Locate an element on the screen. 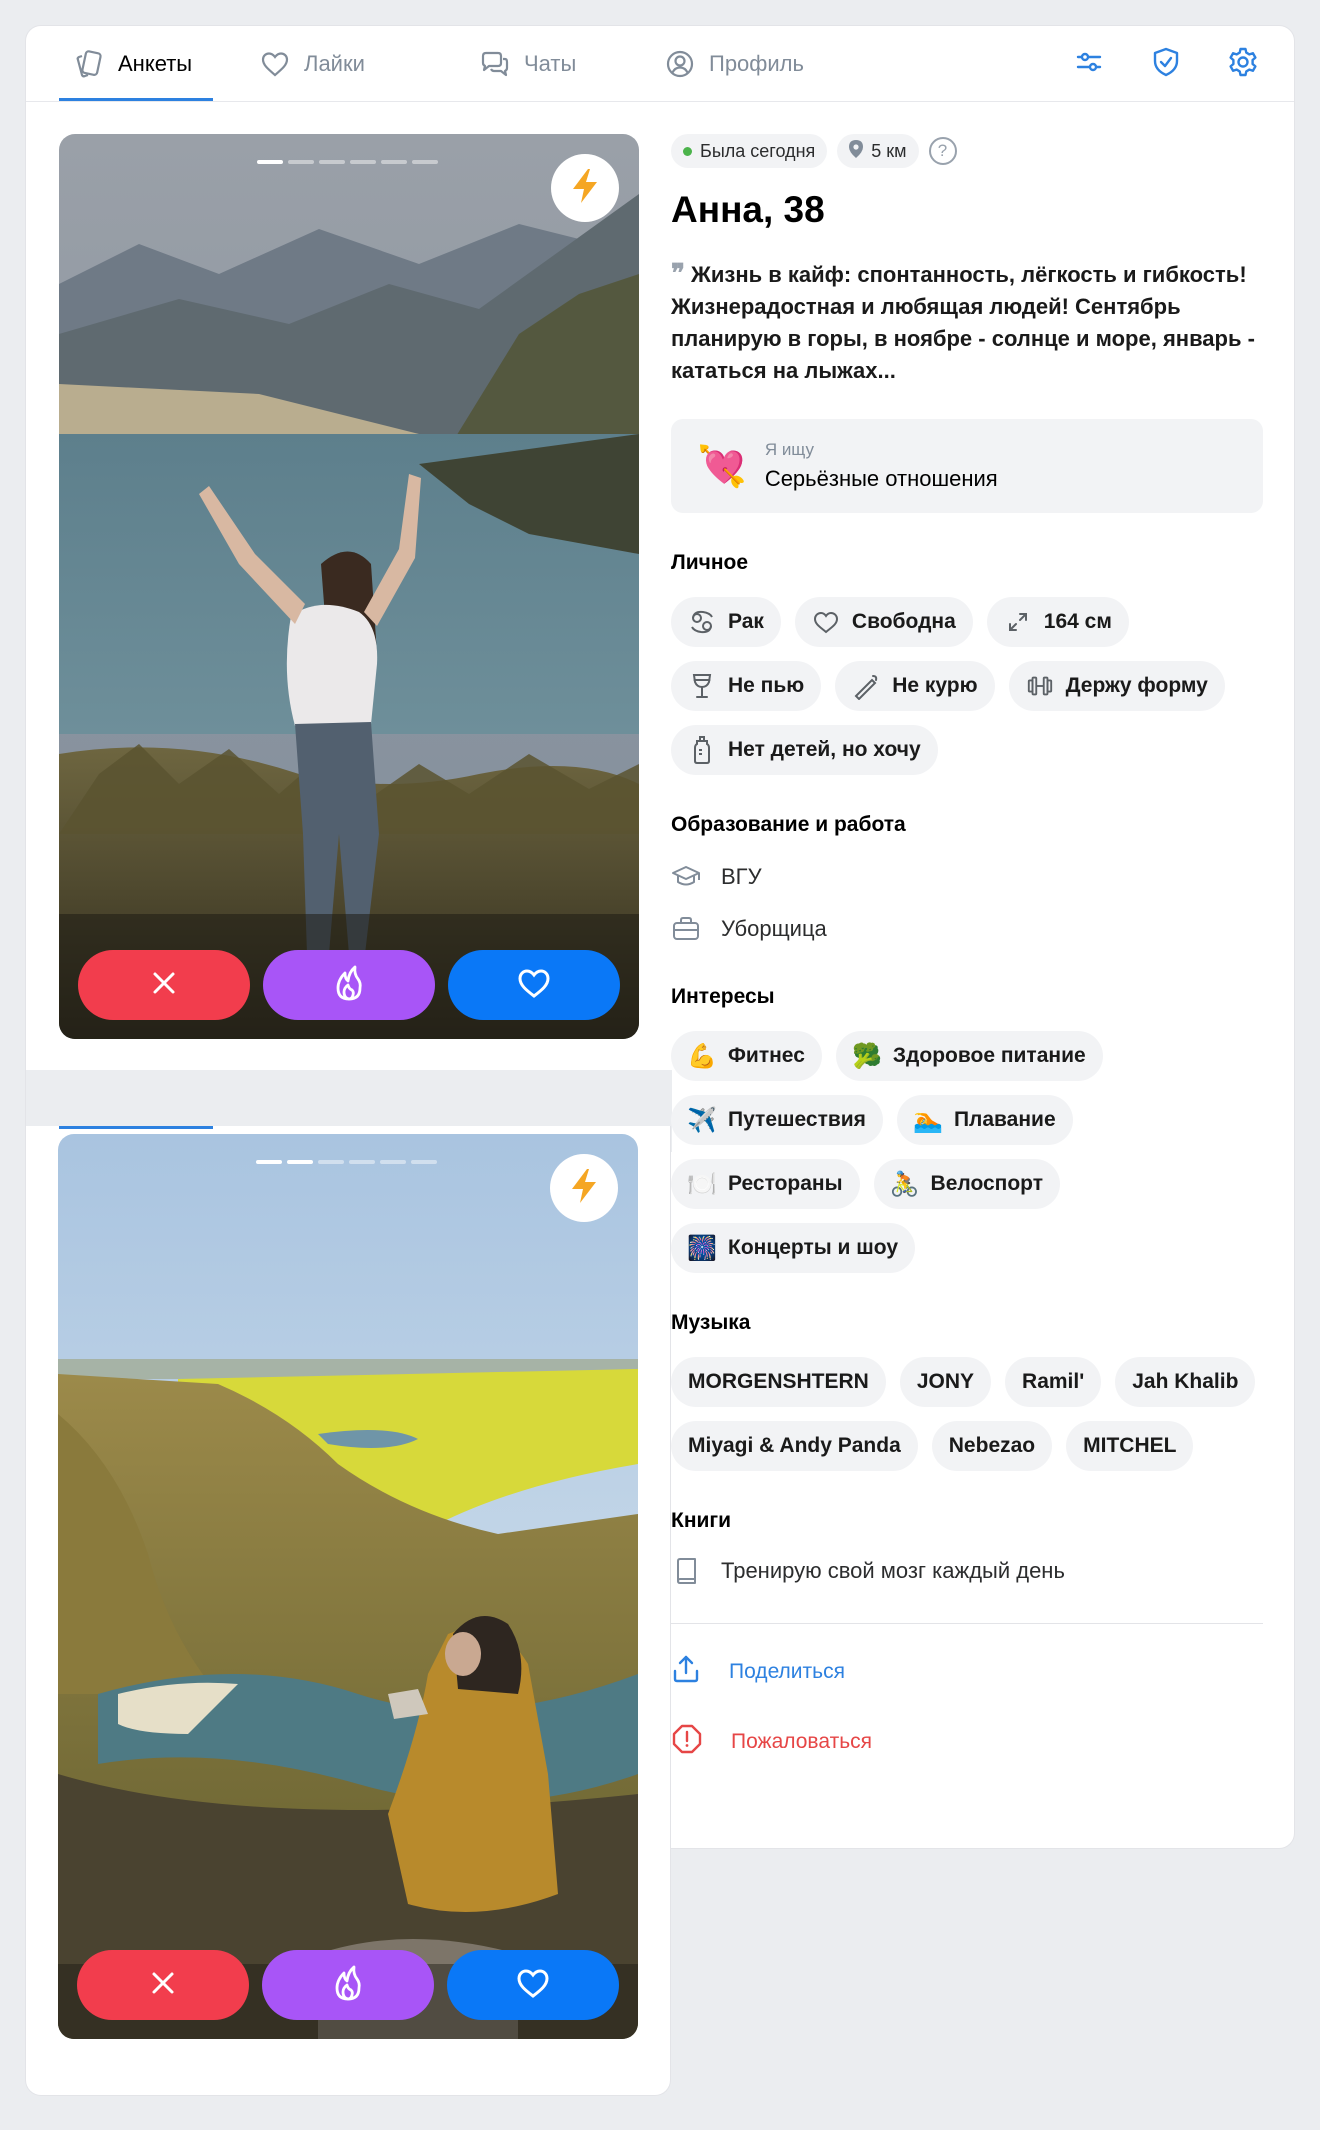 This screenshot has height=2130, width=1320. looking-for-value: Серьёзные отношения is located at coordinates (881, 478).